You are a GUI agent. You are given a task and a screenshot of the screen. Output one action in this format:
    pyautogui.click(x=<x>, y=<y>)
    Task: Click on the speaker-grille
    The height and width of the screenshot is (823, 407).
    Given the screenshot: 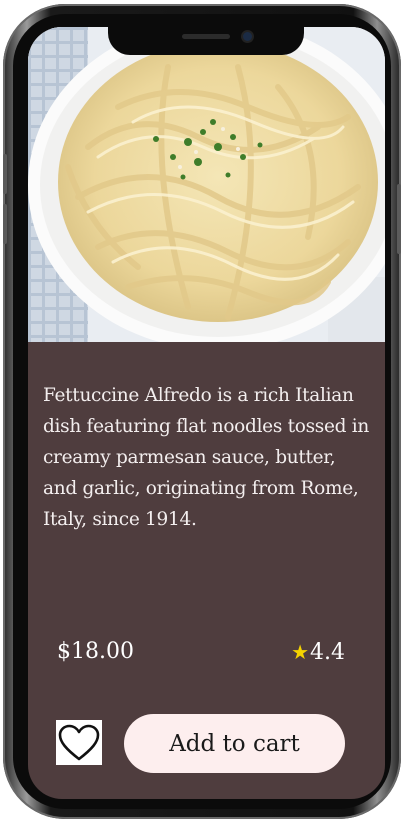 What is the action you would take?
    pyautogui.click(x=206, y=36)
    